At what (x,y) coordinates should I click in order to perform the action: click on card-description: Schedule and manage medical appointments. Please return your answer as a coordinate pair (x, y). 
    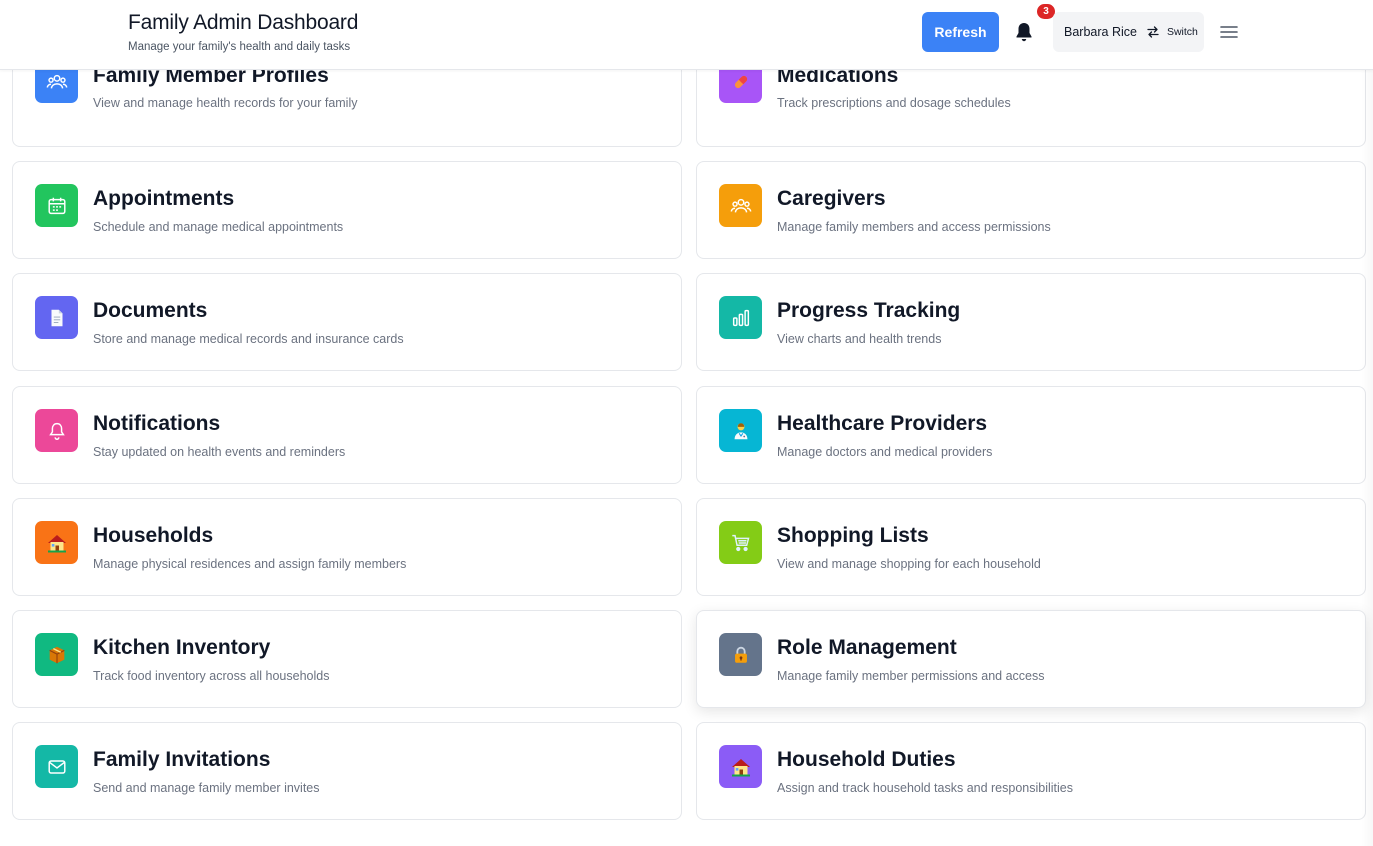
    Looking at the image, I should click on (218, 227).